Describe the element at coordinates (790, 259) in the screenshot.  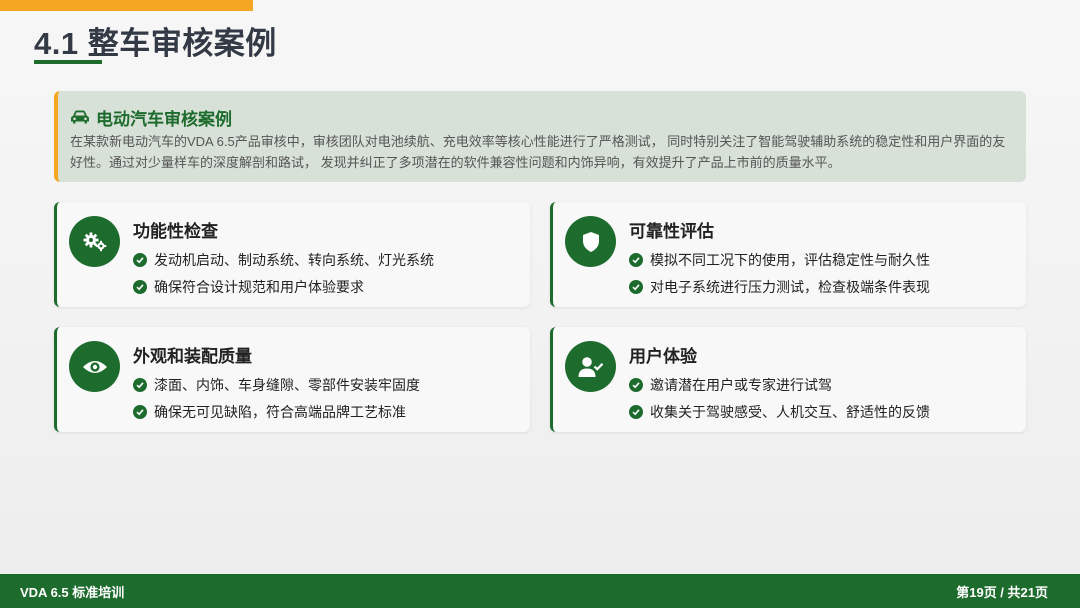
I see `list-item-text: 模拟不同工况下的使用，评估稳定性与耐久性` at that location.